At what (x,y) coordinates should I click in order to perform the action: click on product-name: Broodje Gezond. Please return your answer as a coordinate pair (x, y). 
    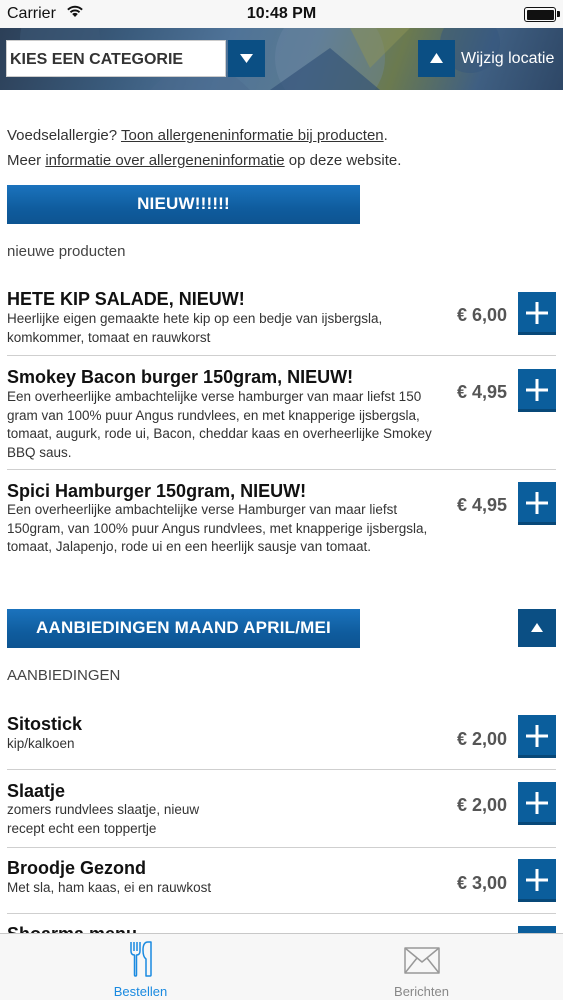
    Looking at the image, I should click on (76, 868).